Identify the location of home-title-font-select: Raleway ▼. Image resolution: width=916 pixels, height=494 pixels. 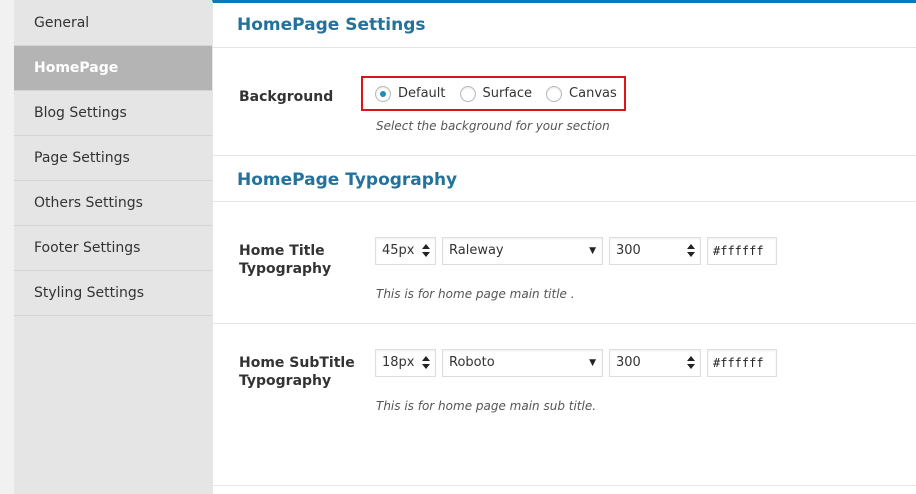
(522, 251).